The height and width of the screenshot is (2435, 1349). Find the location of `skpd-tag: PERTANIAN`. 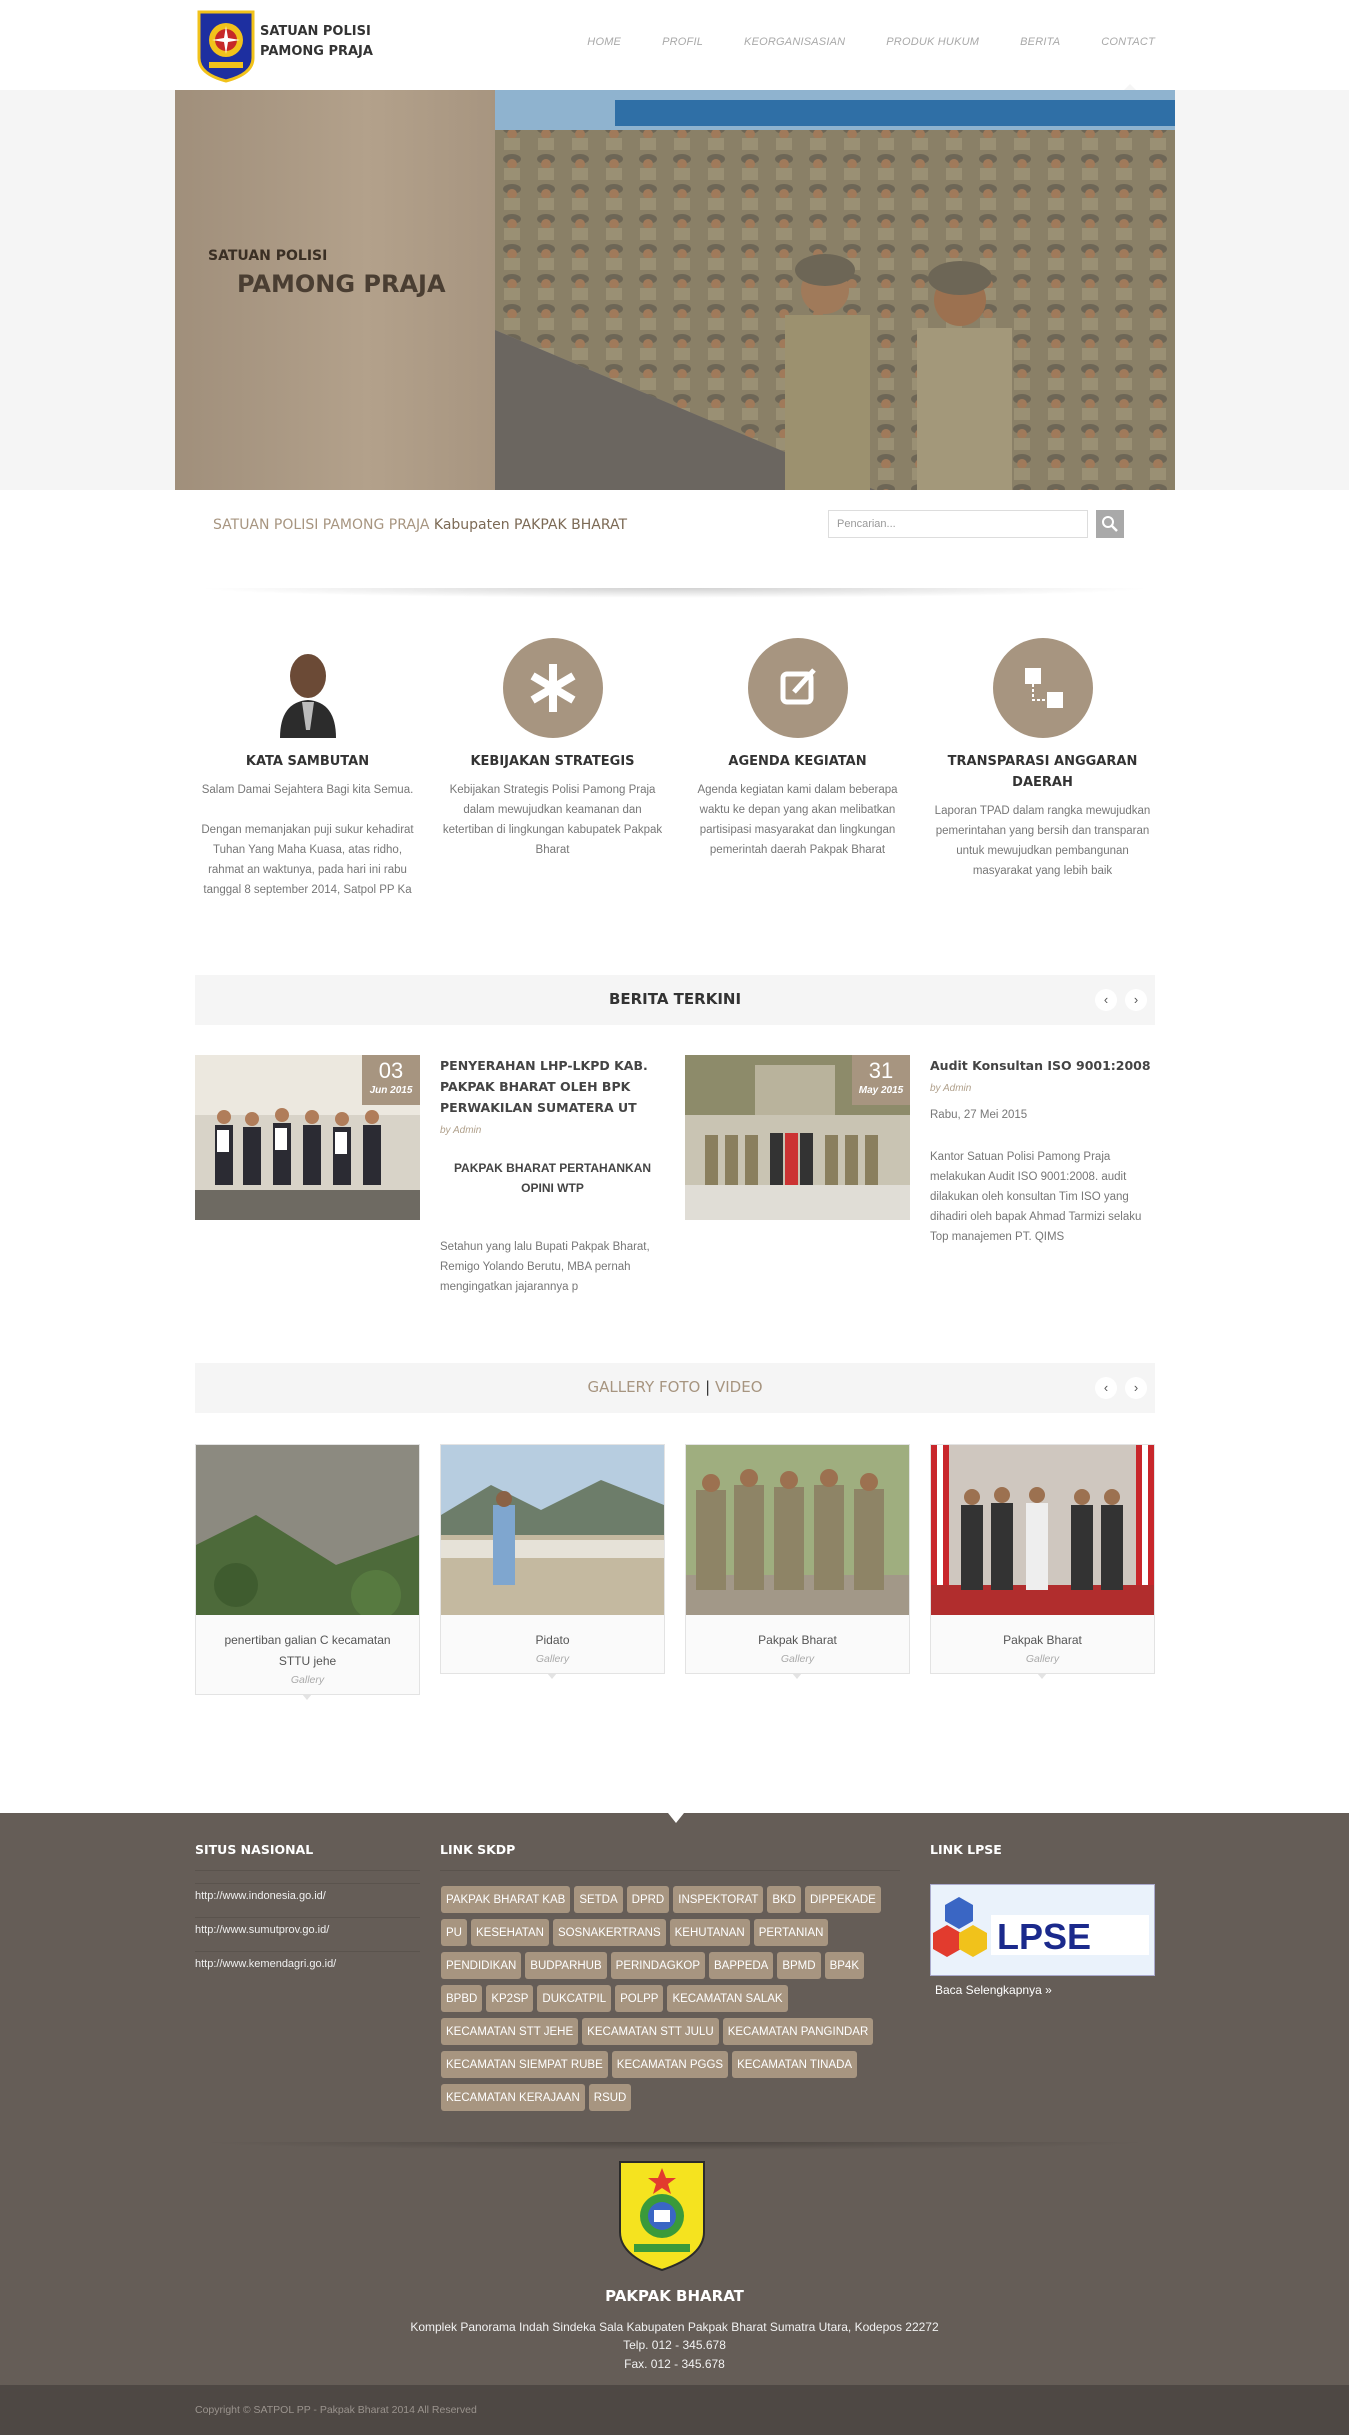

skpd-tag: PERTANIAN is located at coordinates (791, 1932).